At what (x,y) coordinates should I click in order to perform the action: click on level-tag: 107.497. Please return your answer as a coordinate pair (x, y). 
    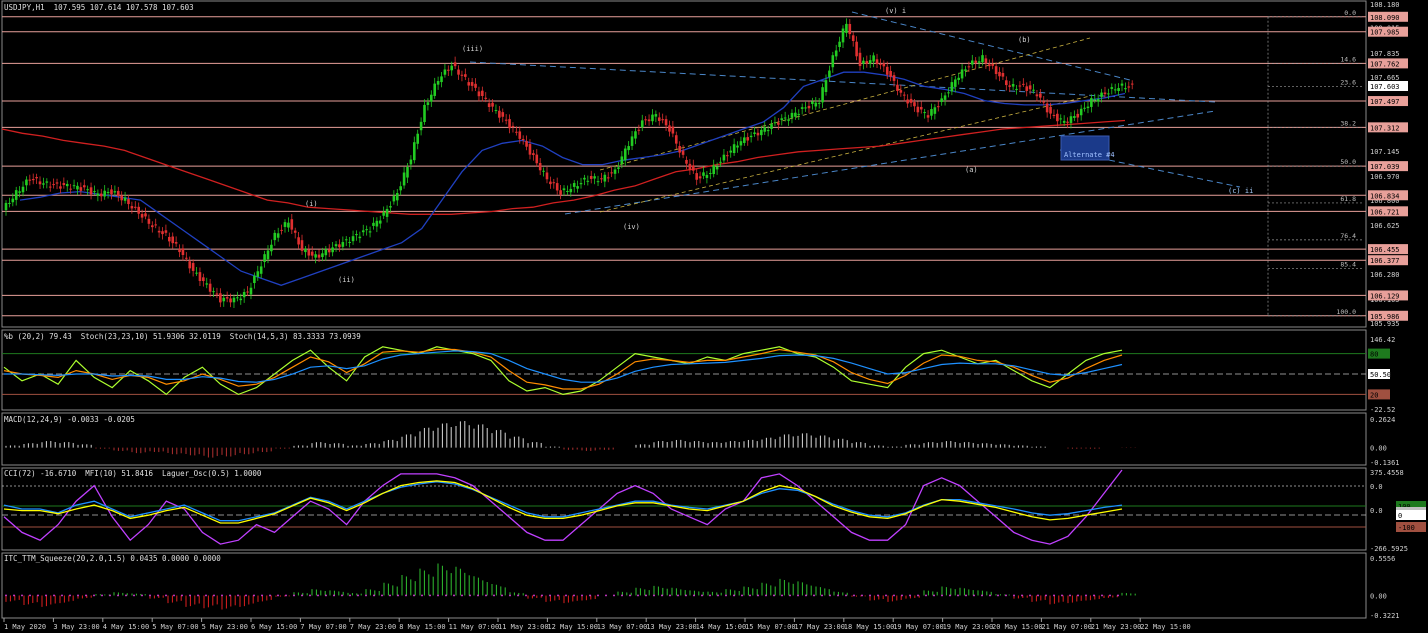
    Looking at the image, I should click on (1385, 102).